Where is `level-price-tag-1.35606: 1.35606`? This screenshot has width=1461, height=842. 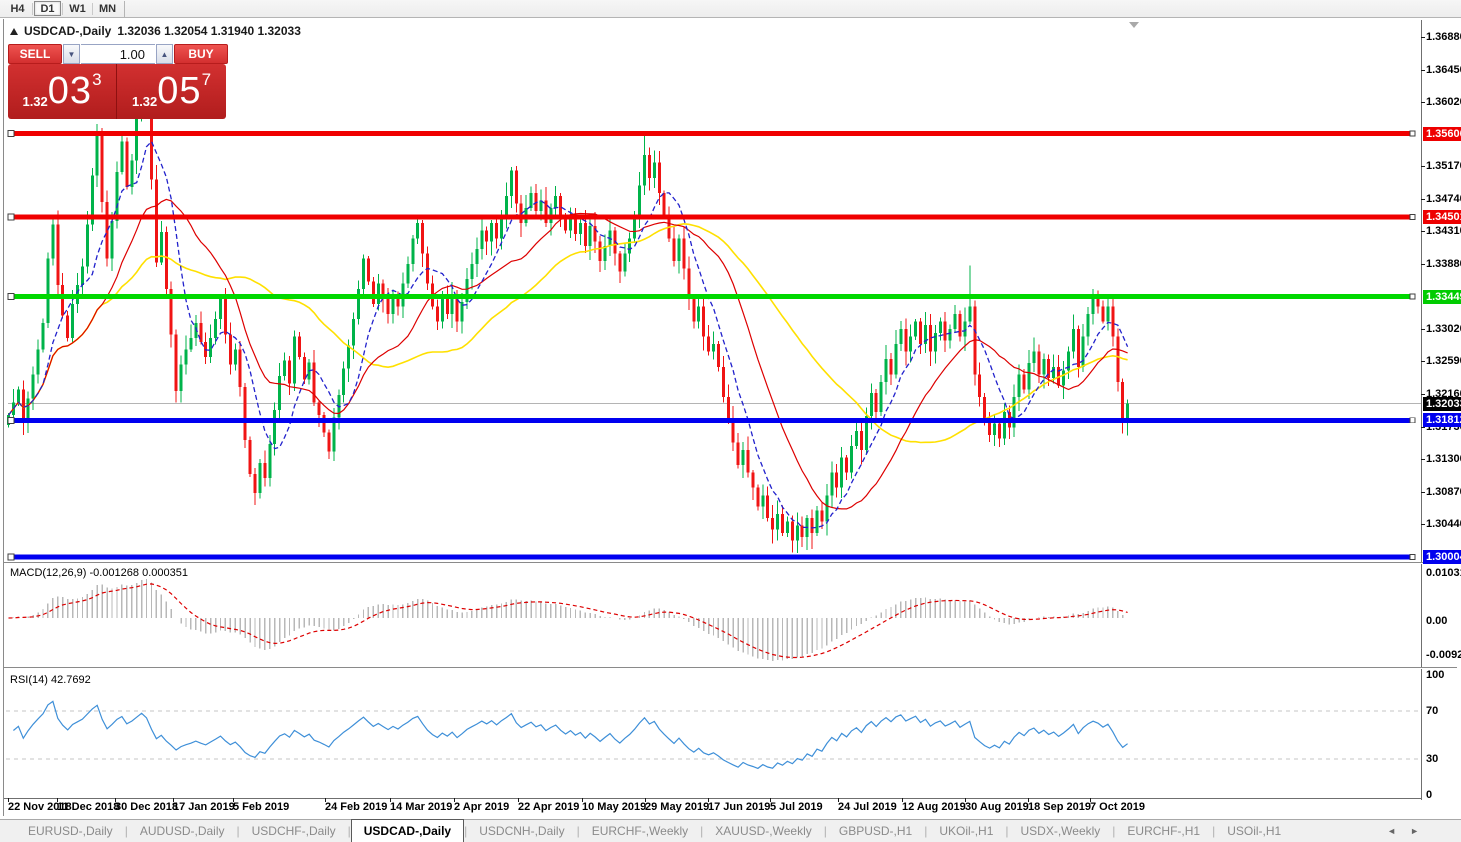 level-price-tag-1.35606: 1.35606 is located at coordinates (1442, 133).